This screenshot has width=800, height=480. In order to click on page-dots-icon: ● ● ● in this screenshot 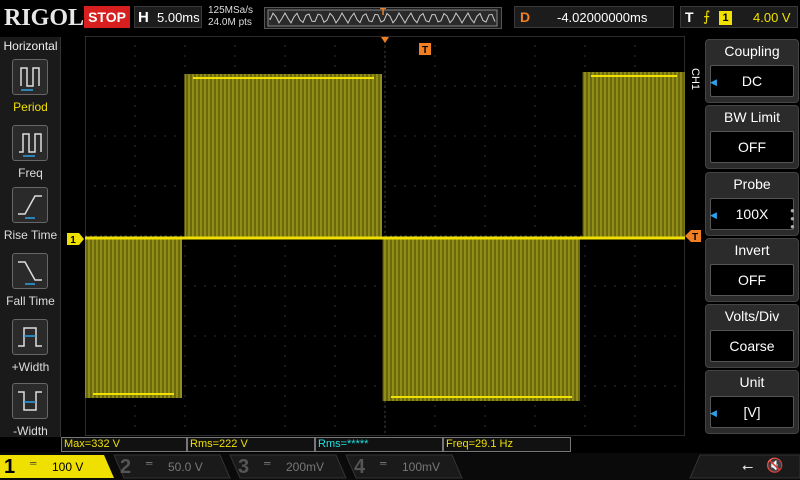, I will do `click(792, 218)`.